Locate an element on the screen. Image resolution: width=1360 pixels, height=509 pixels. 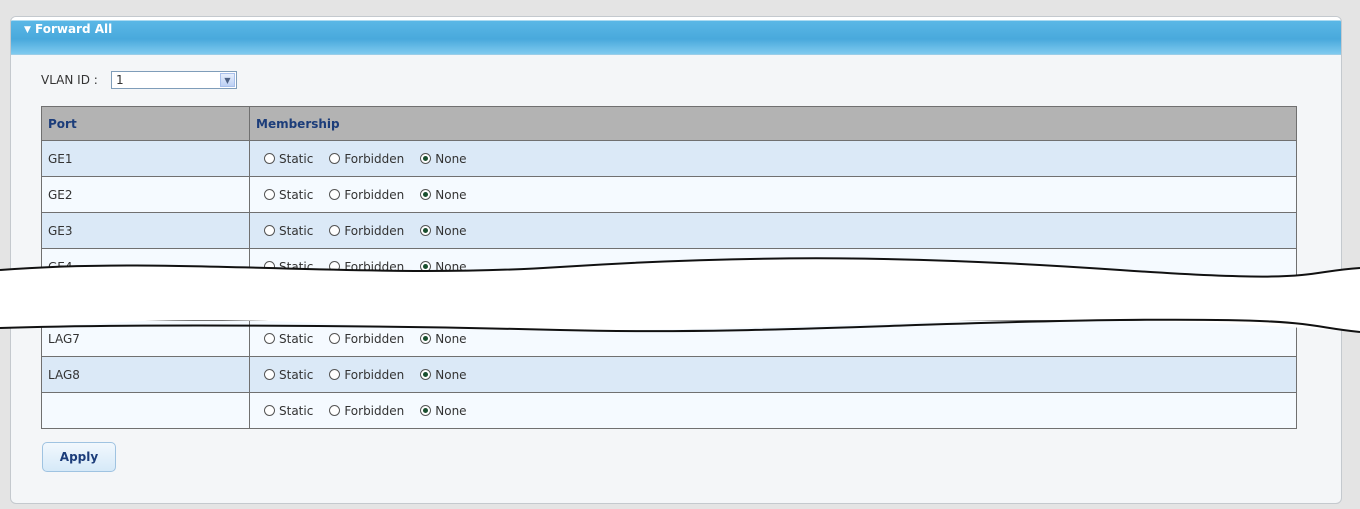
table-header-row: Port Membership is located at coordinates (669, 123).